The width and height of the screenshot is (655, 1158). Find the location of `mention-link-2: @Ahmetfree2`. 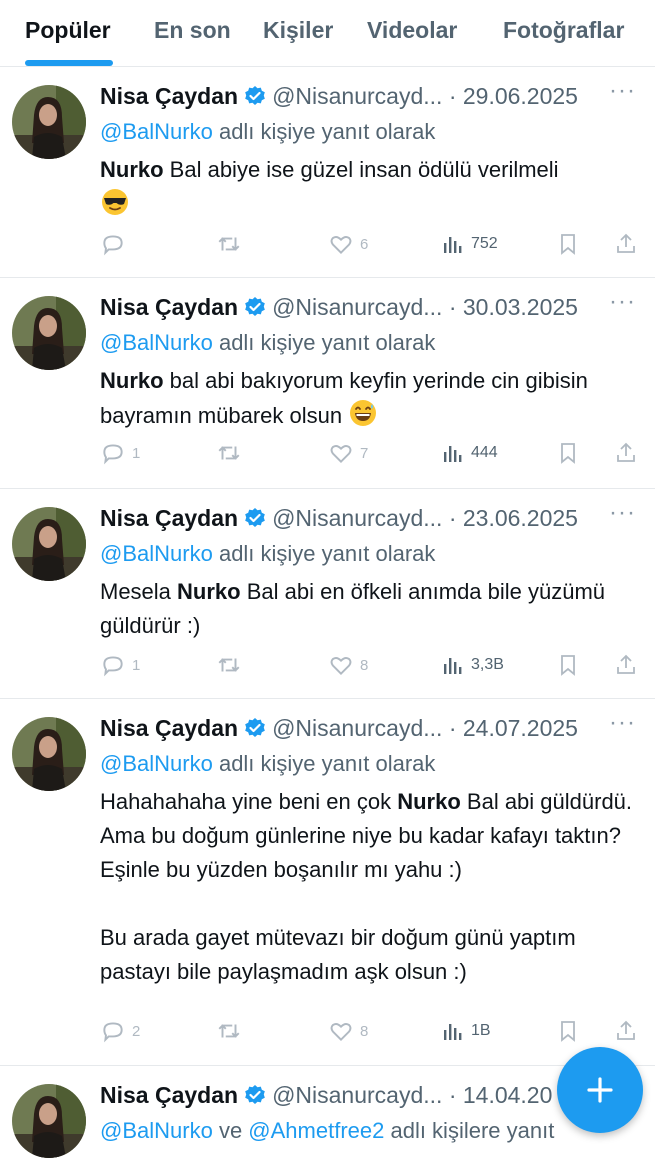

mention-link-2: @Ahmetfree2 is located at coordinates (316, 1130).